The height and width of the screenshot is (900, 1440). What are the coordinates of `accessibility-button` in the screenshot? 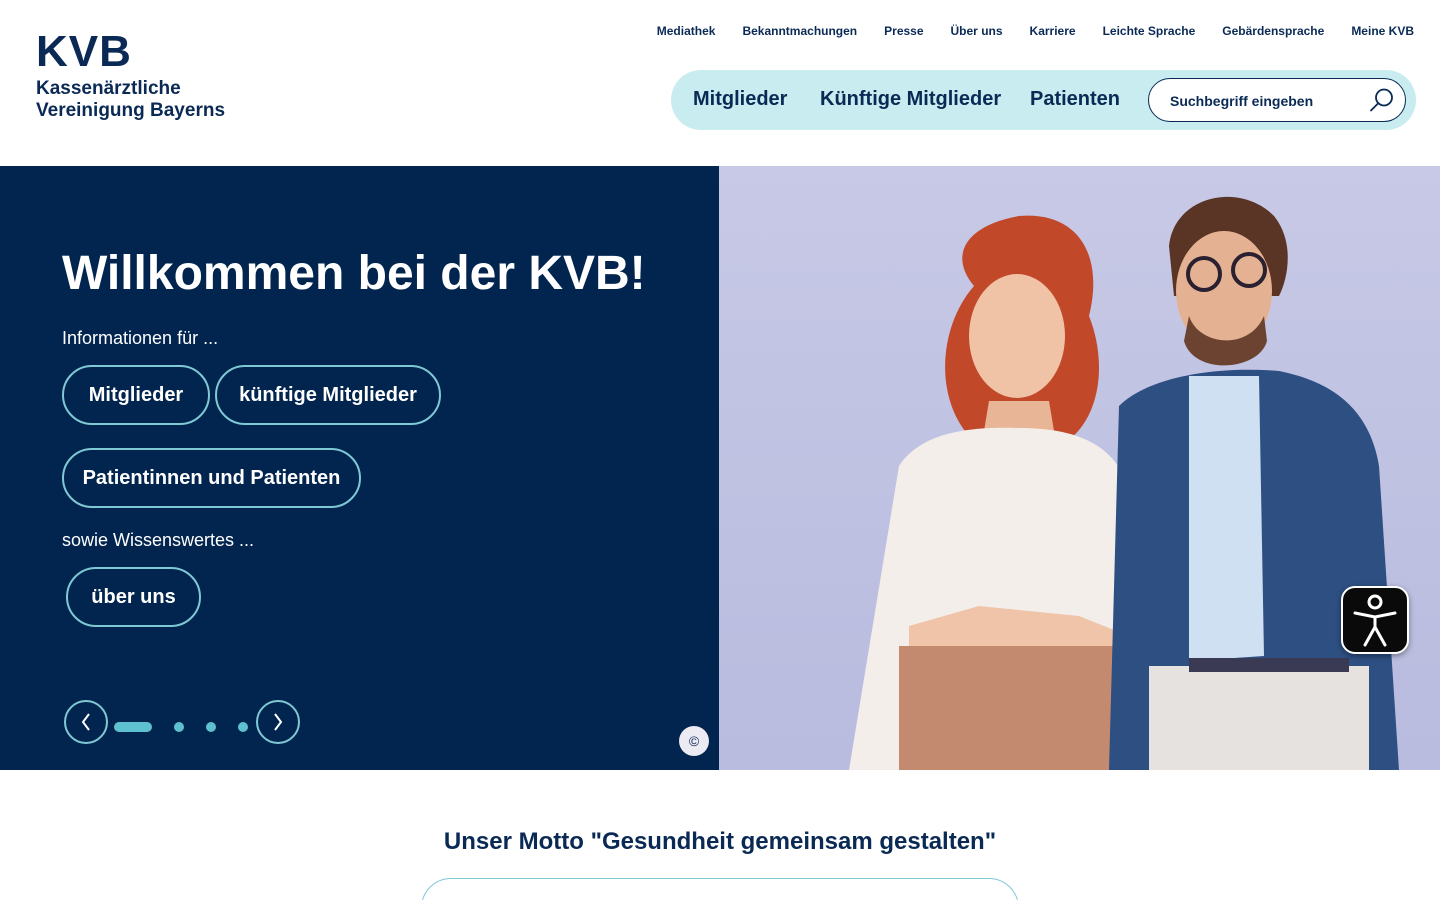 It's located at (1375, 620).